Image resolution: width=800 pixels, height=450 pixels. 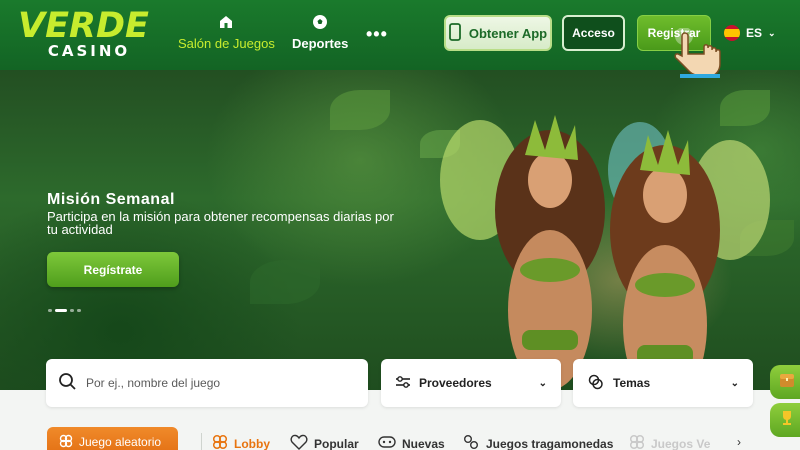 What do you see at coordinates (454, 33) in the screenshot?
I see `smartphone-icon` at bounding box center [454, 33].